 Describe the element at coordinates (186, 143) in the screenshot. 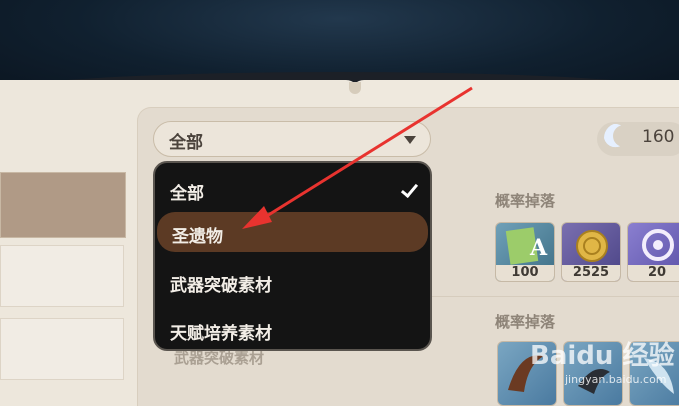

I see `filter-dropdown-value: 全部` at that location.